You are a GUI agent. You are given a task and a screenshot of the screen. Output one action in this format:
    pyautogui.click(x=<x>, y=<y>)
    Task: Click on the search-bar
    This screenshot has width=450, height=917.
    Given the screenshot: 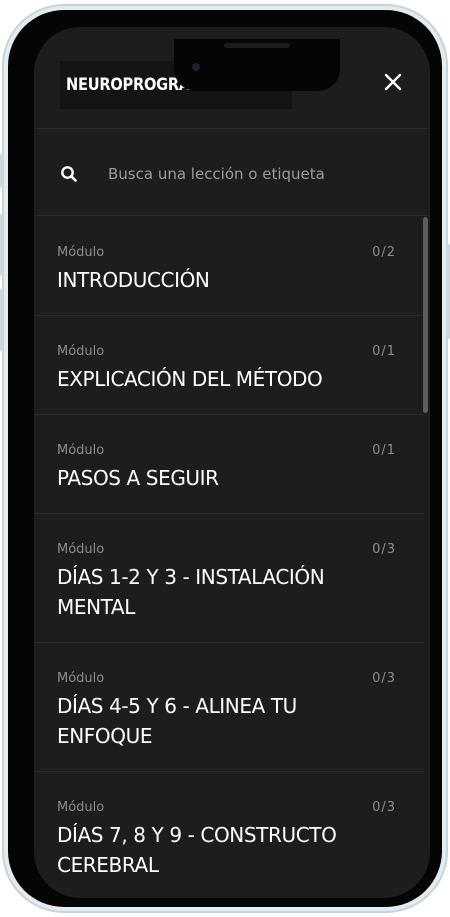 What is the action you would take?
    pyautogui.click(x=232, y=173)
    